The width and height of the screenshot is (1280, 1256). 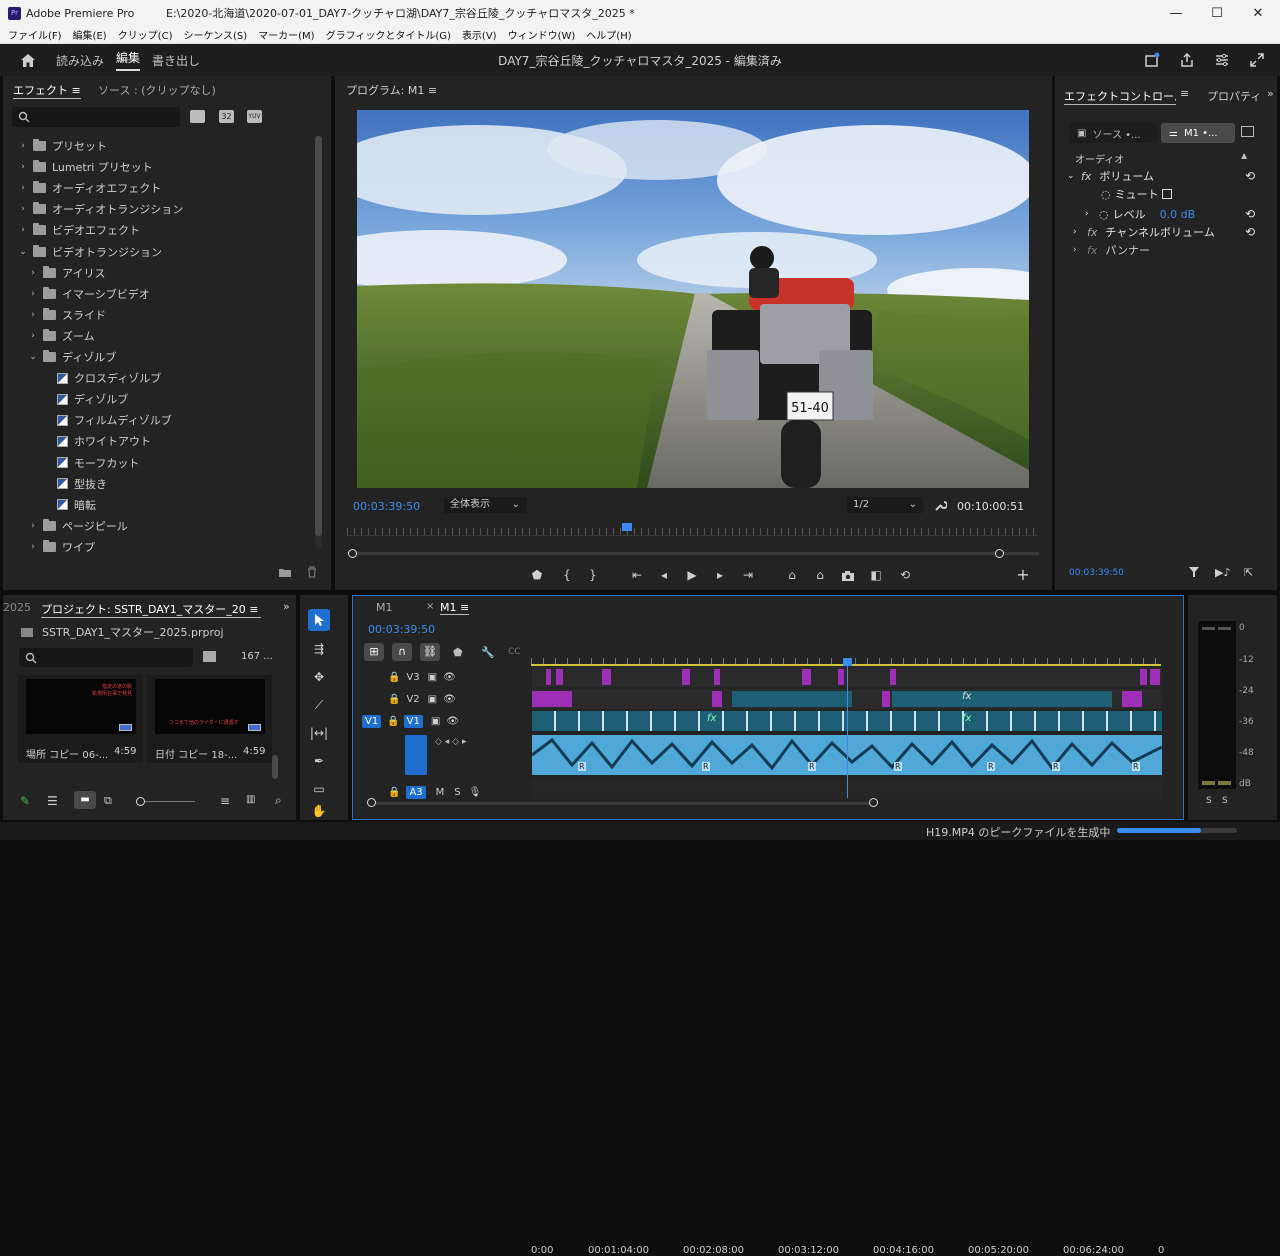 What do you see at coordinates (1248, 572) in the screenshot?
I see `export-icon: ⇱` at bounding box center [1248, 572].